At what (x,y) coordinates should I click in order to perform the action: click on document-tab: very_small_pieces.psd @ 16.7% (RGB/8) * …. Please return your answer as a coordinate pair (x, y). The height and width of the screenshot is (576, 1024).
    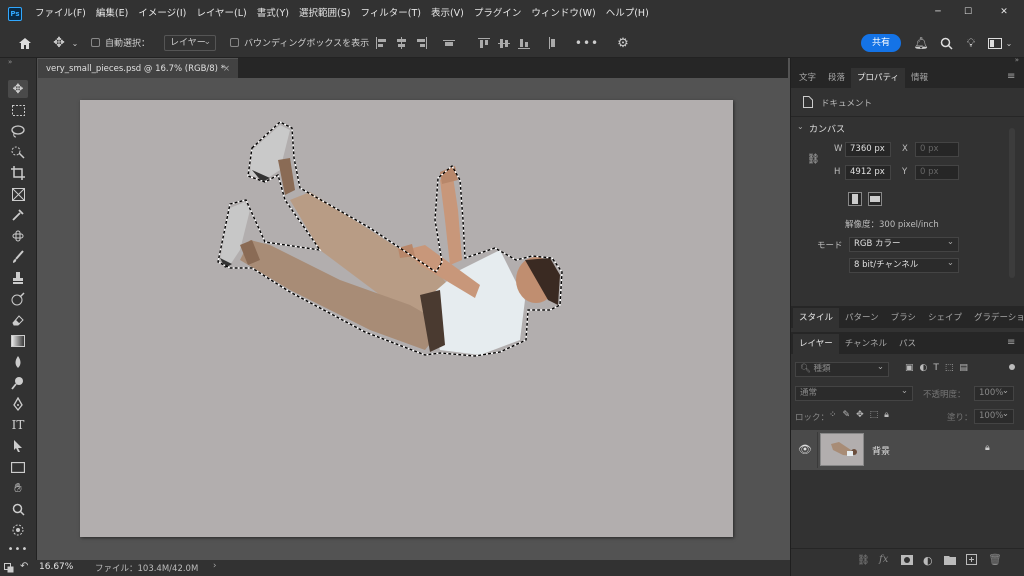
    Looking at the image, I should click on (138, 68).